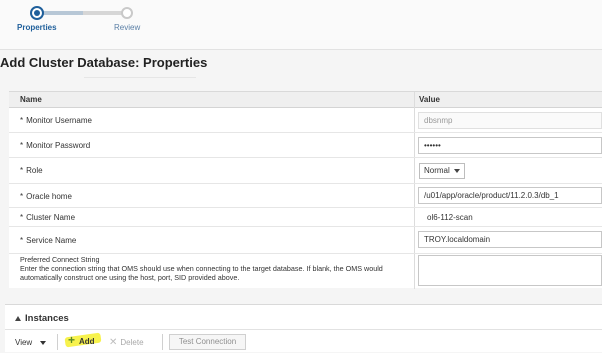  What do you see at coordinates (72, 340) in the screenshot?
I see `plus-icon: +` at bounding box center [72, 340].